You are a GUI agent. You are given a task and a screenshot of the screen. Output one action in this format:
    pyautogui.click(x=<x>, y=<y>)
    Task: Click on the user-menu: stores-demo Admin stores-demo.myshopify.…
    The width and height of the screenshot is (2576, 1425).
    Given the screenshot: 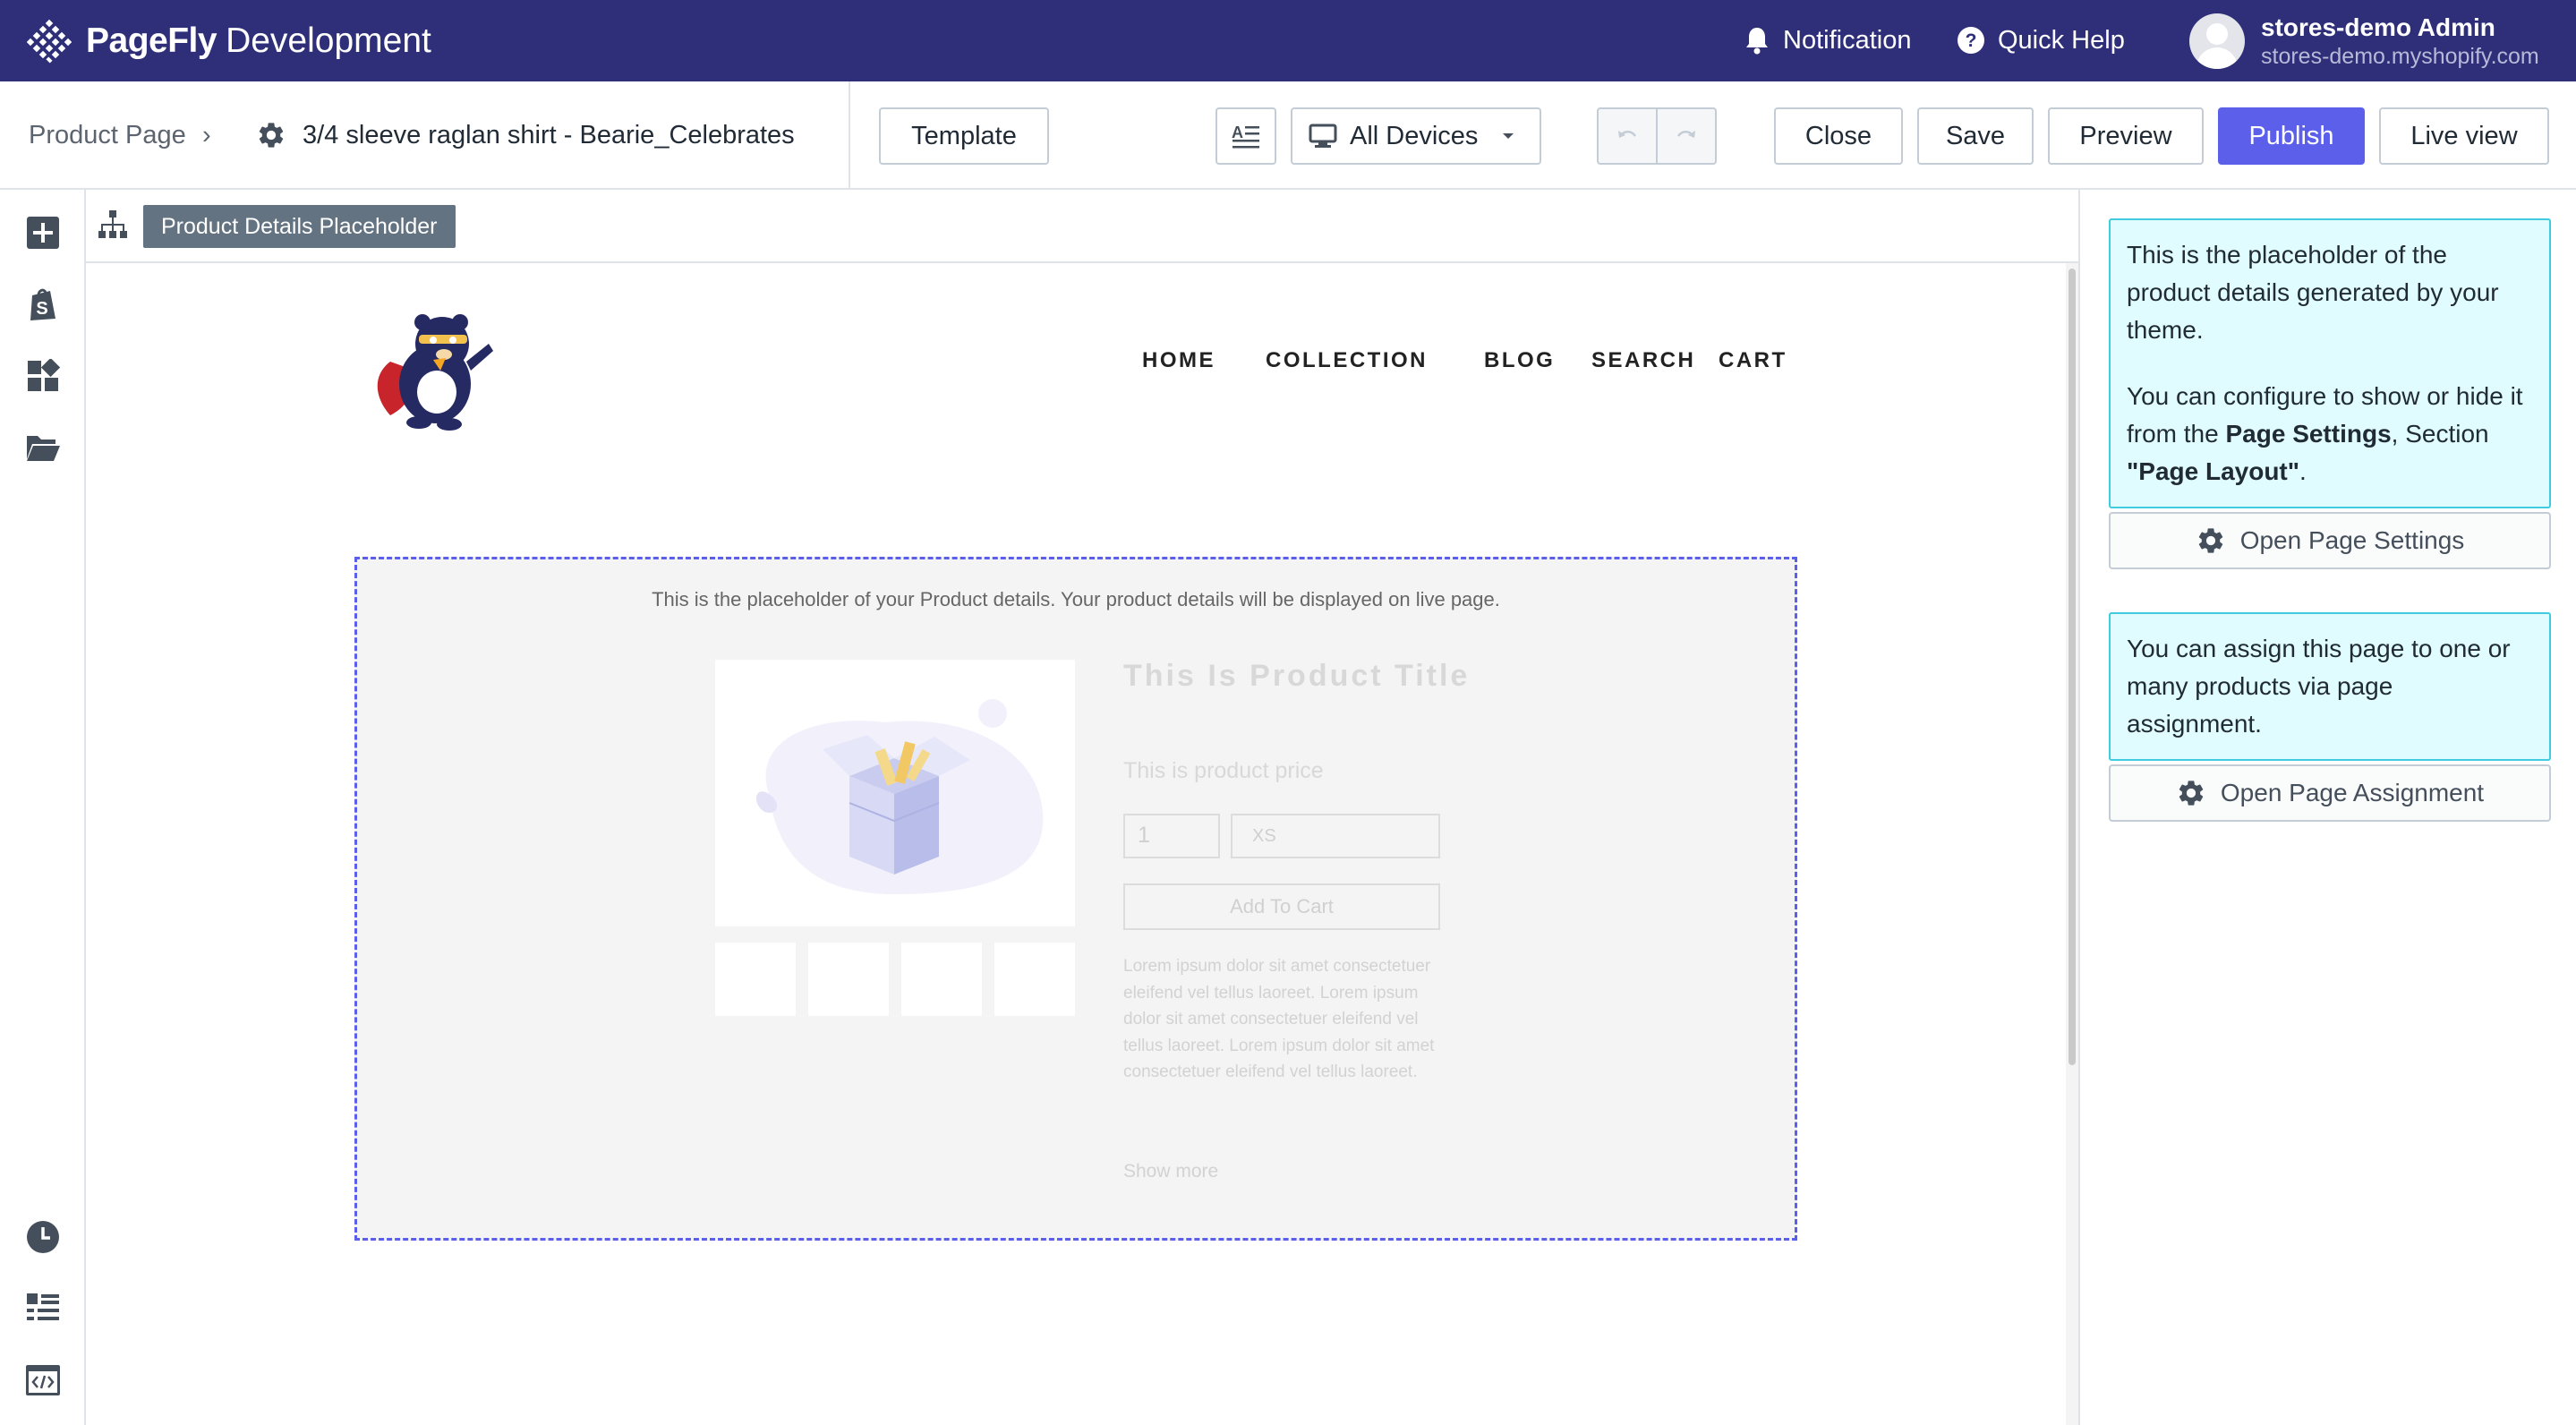 What is the action you would take?
    pyautogui.click(x=2364, y=41)
    